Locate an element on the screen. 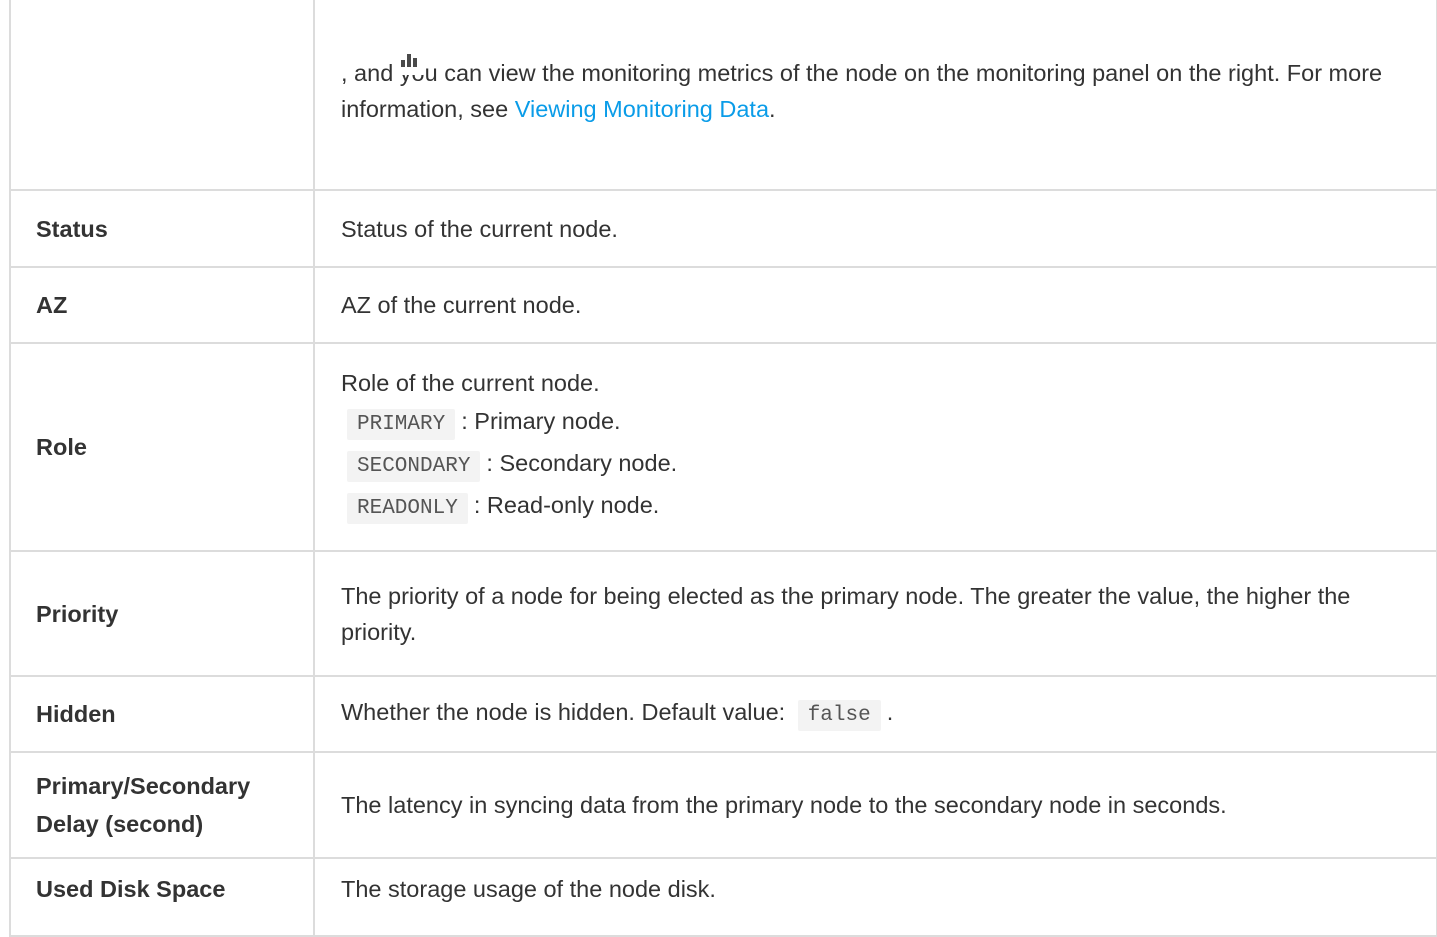  param-name-disk: Used Disk Space is located at coordinates (162, 897).